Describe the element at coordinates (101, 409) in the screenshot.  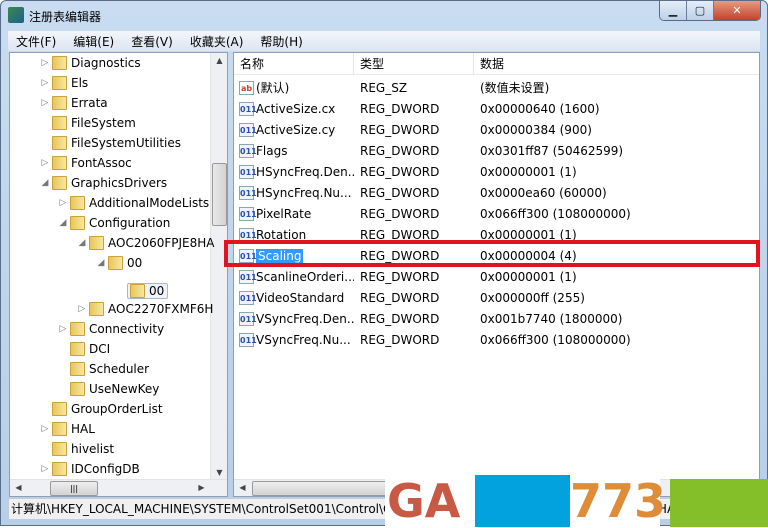
I see `tree-node: GroupOrderList` at that location.